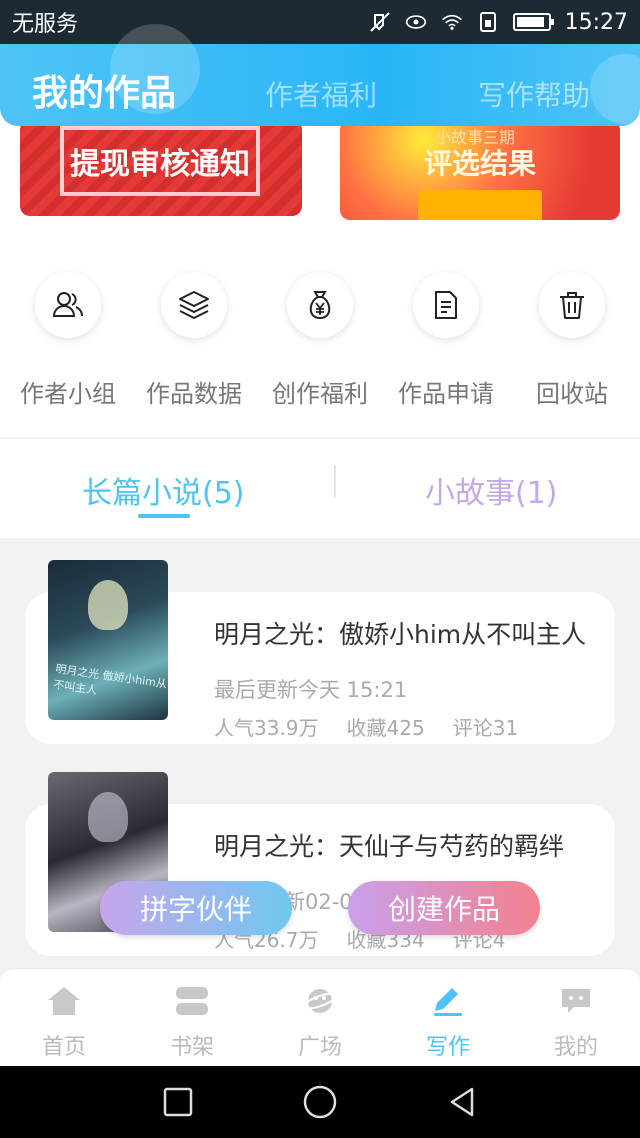  Describe the element at coordinates (192, 1022) in the screenshot. I see `nav-bookshelf: 书架` at that location.